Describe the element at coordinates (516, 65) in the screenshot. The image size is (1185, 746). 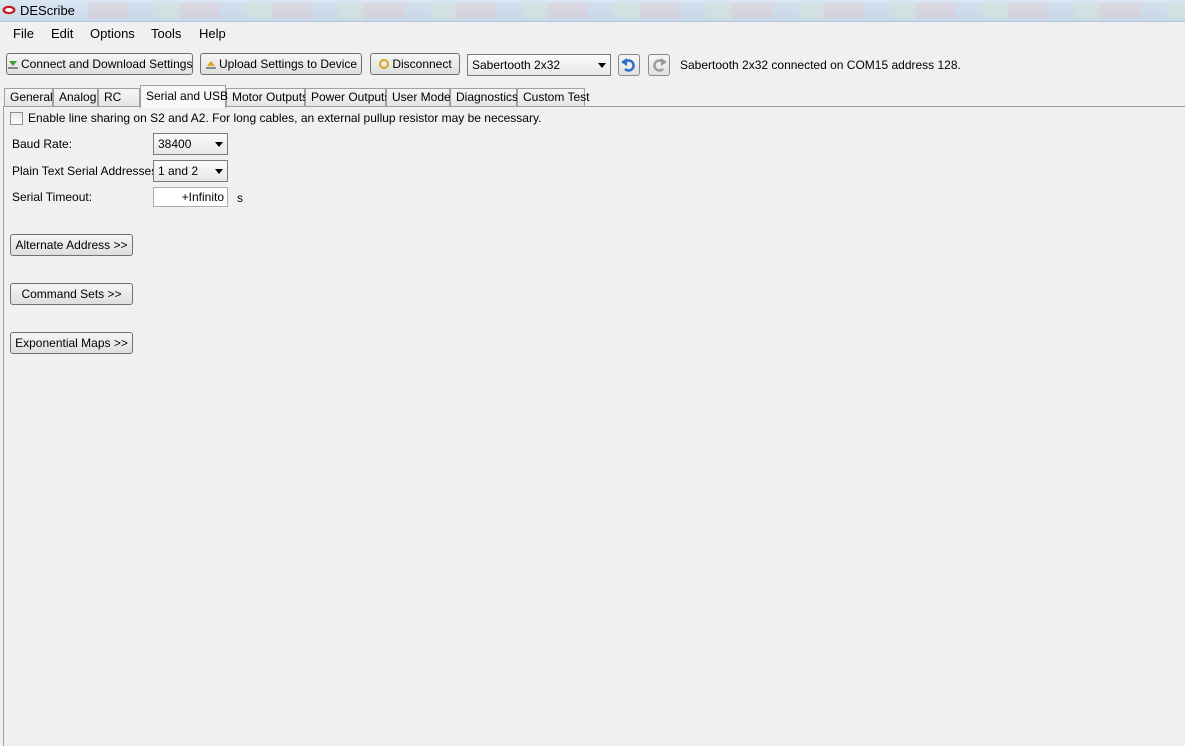
I see `device-select-value: Sabertooth 2x32` at that location.